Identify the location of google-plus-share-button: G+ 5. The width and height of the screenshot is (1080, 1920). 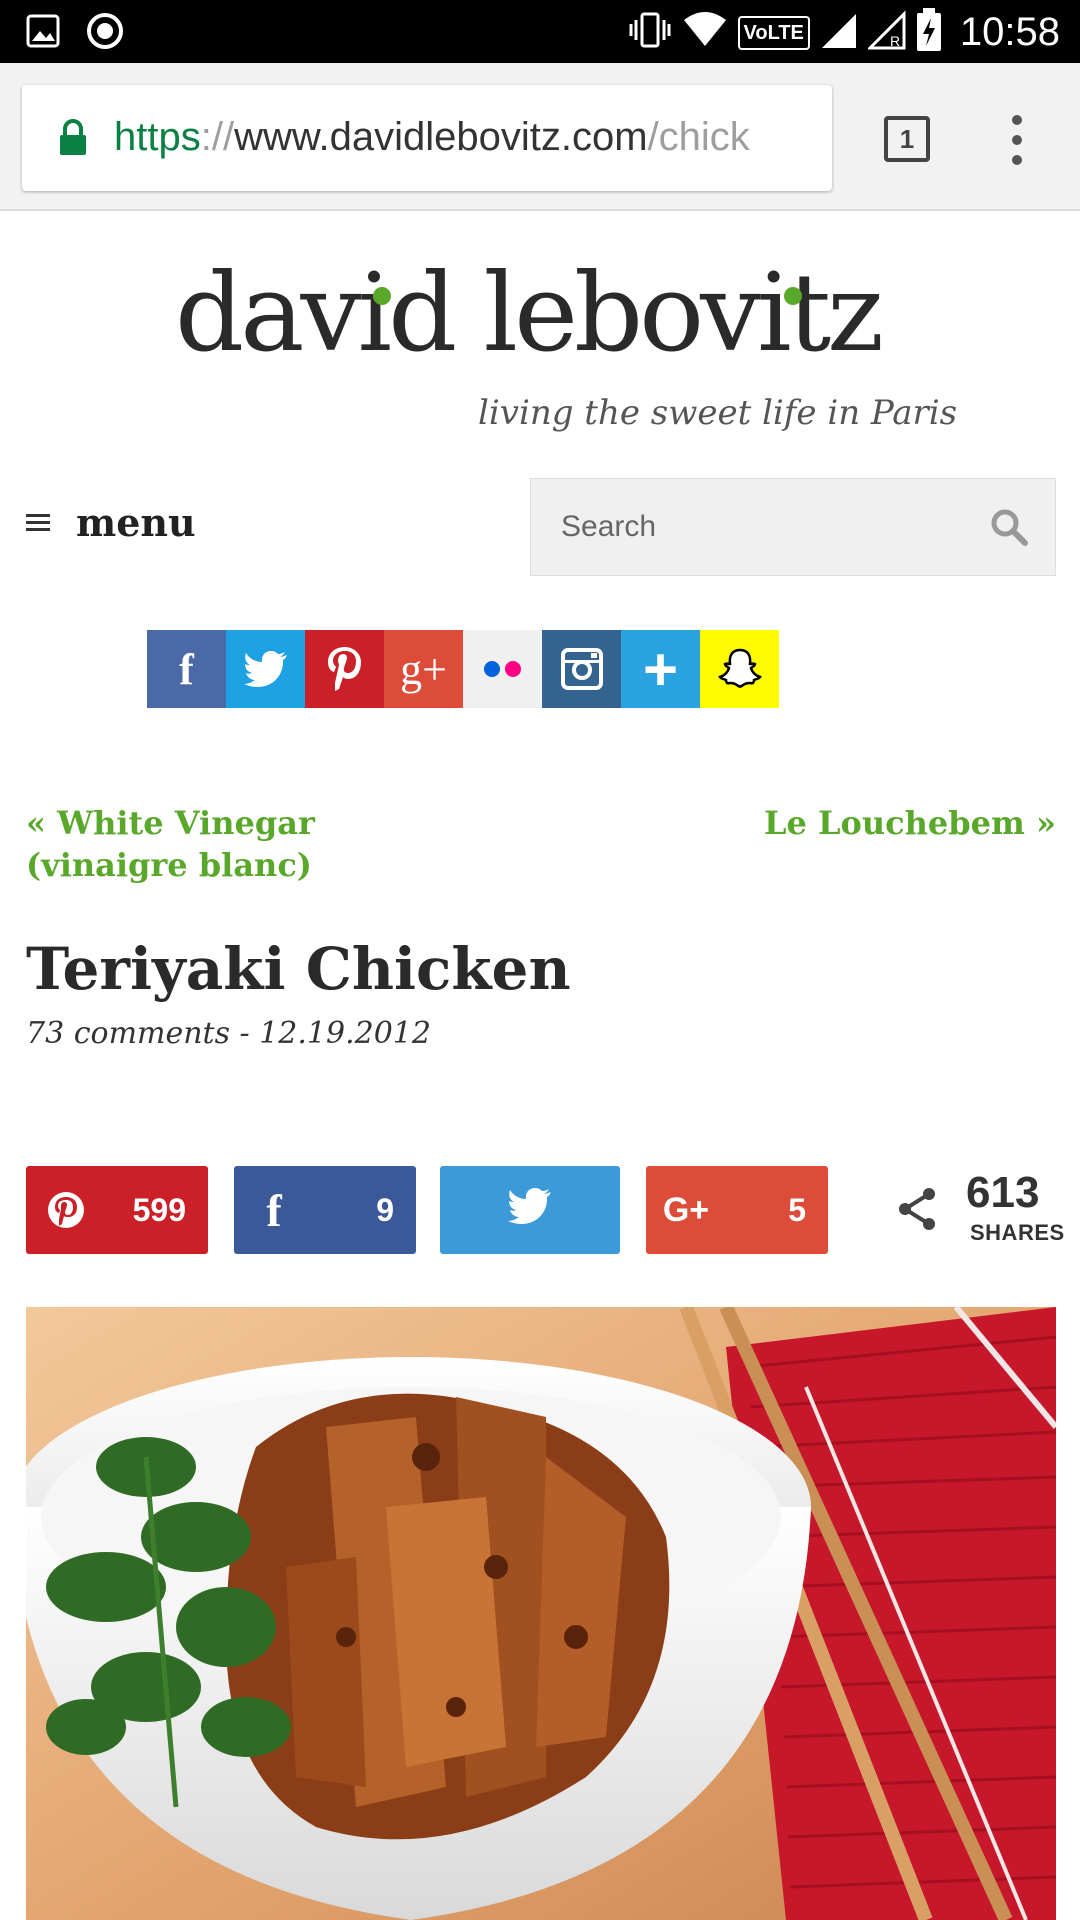
(737, 1210).